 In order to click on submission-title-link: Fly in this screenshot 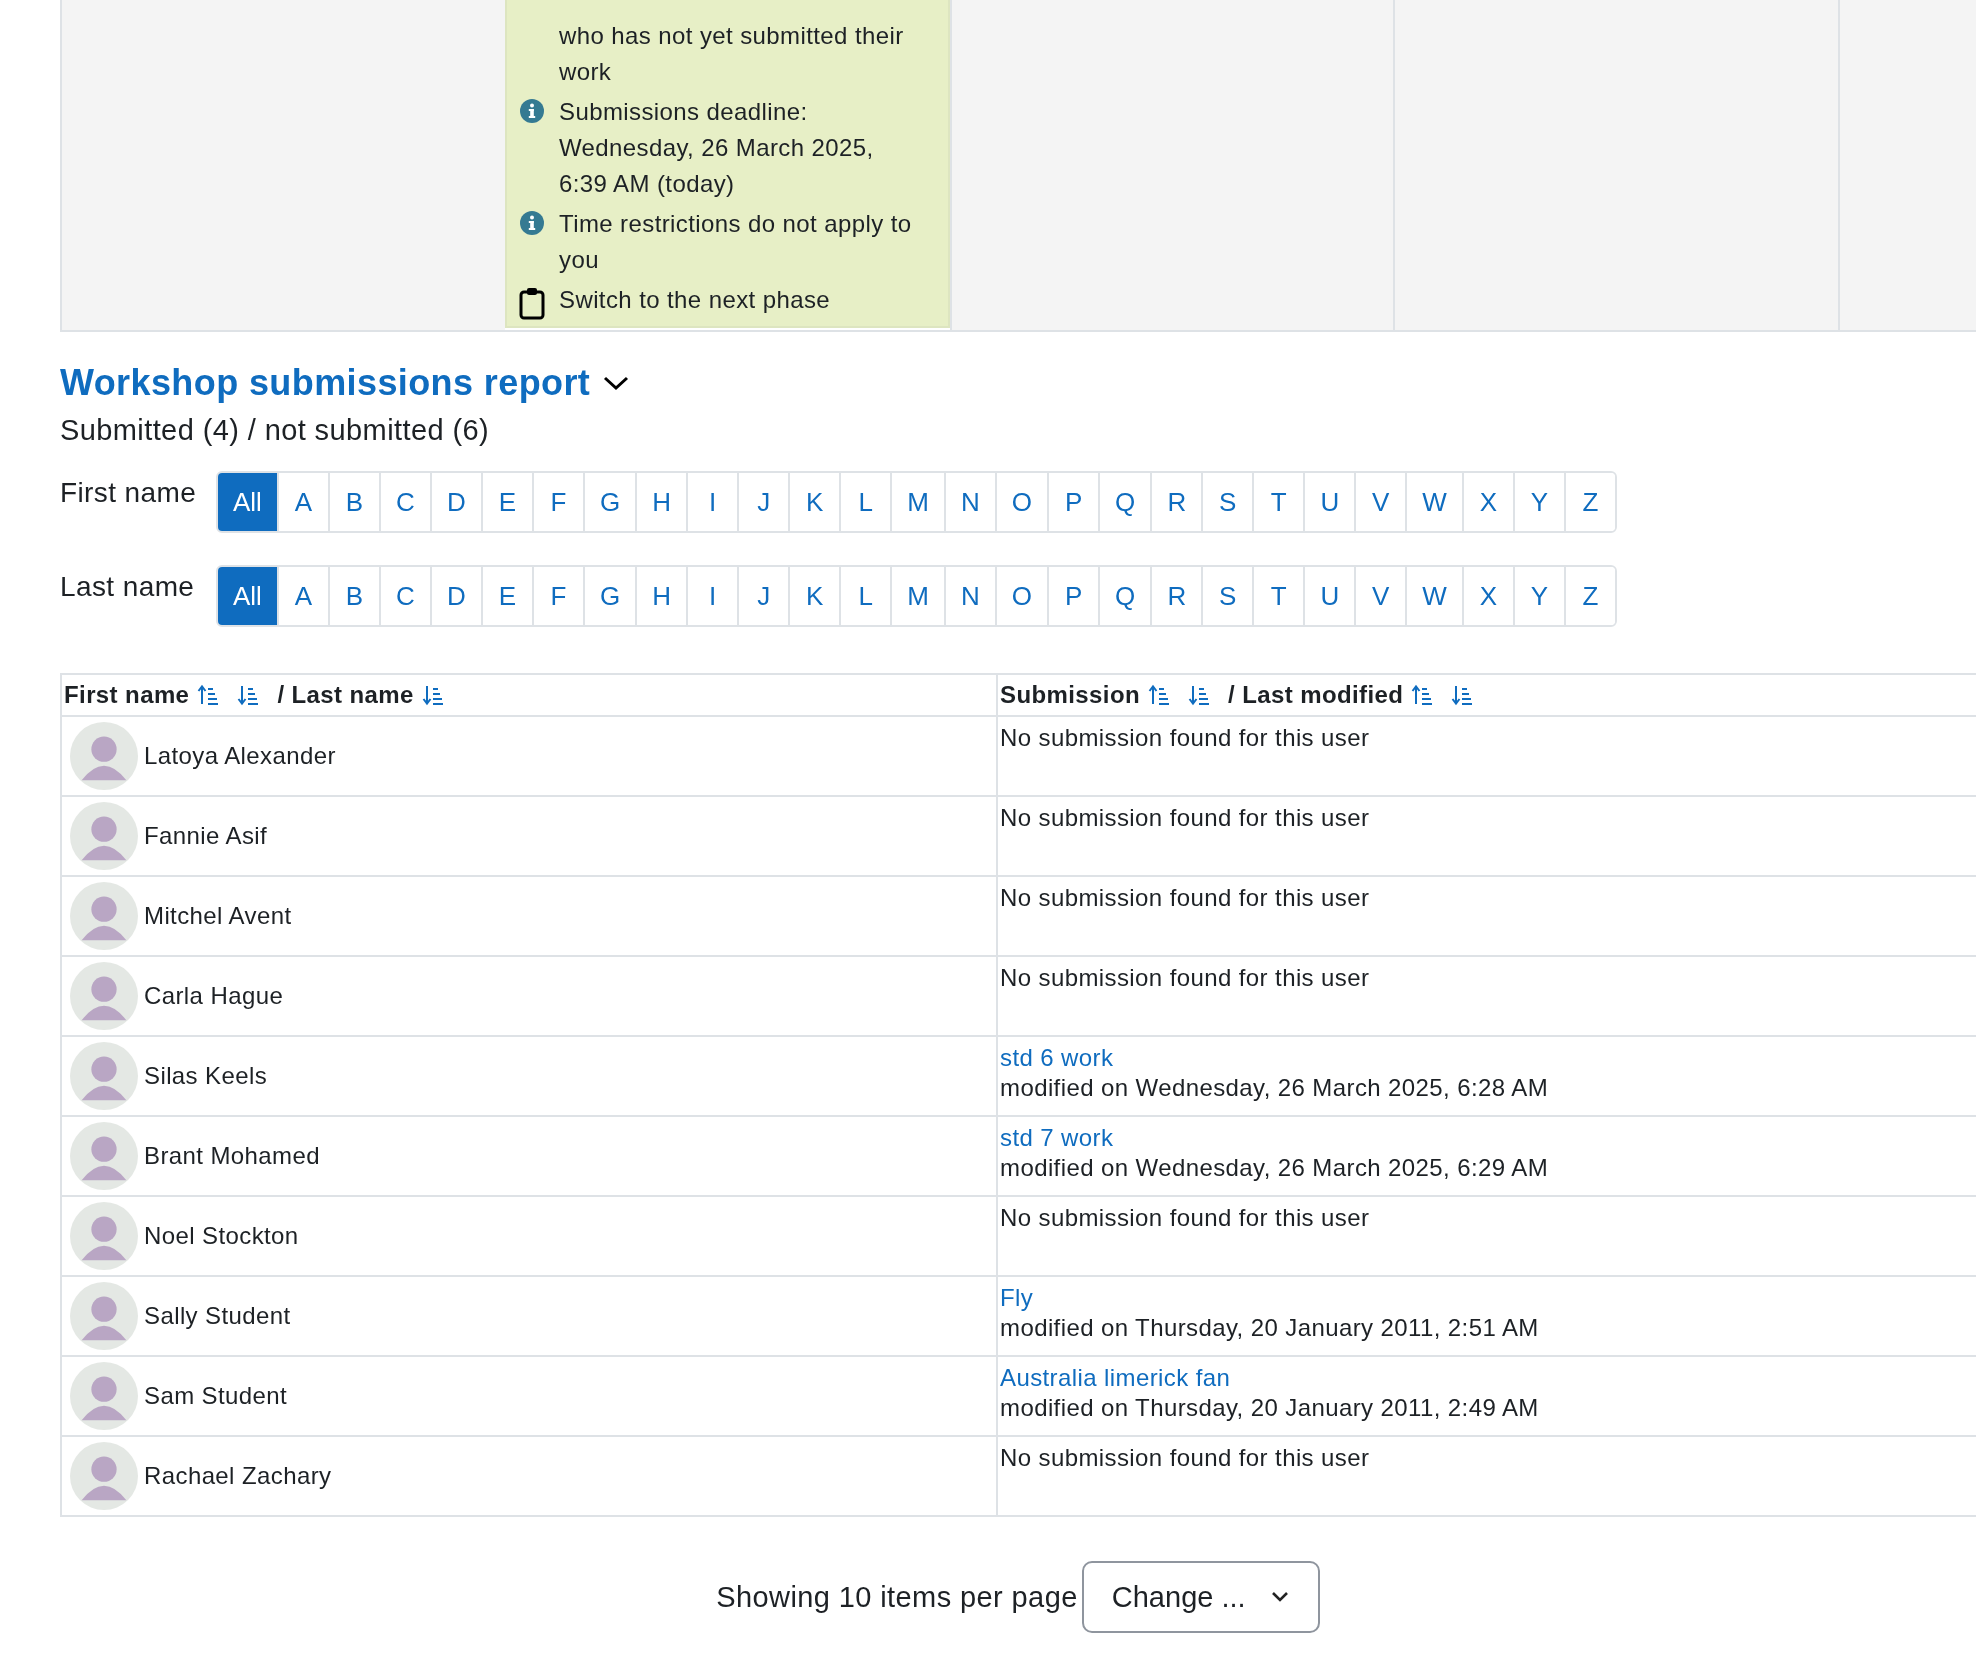, I will do `click(1488, 1298)`.